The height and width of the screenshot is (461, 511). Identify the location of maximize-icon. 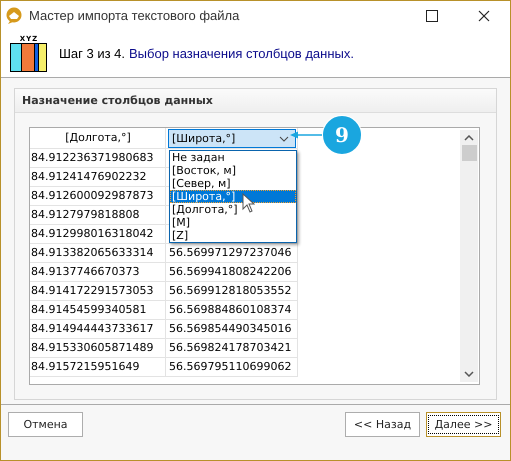
(432, 16).